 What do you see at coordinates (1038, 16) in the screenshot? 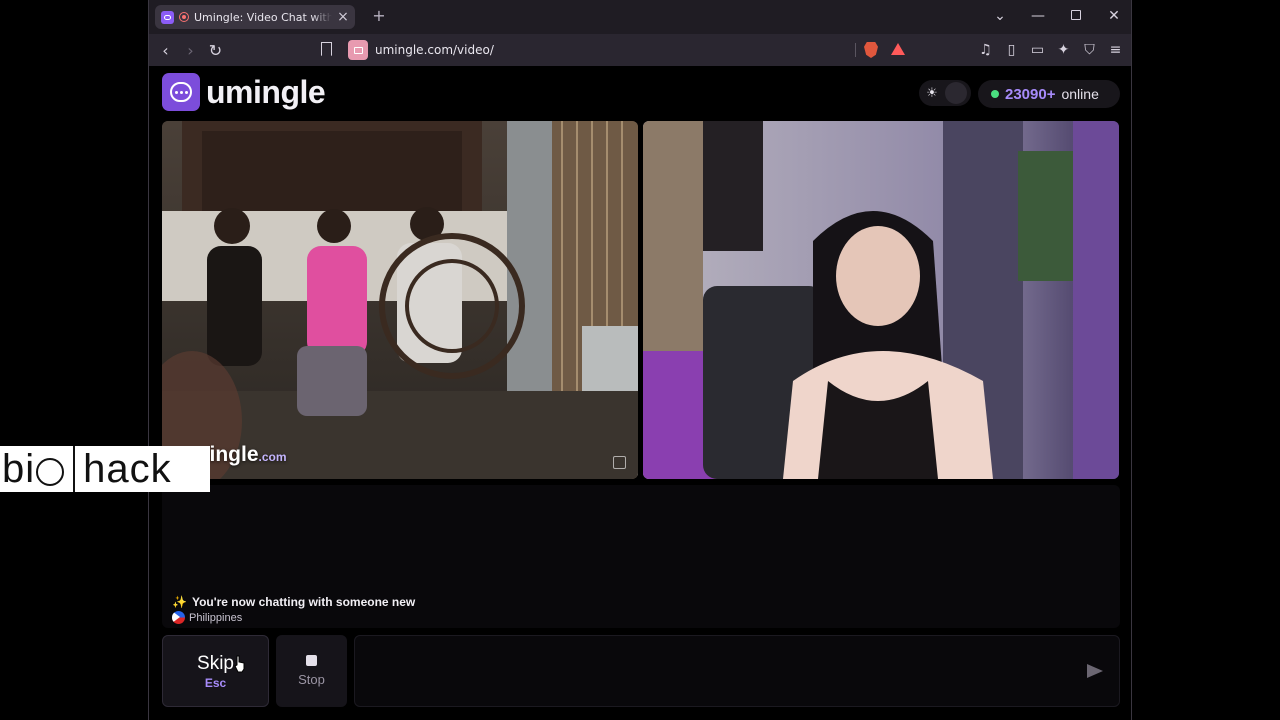
I see `minimize-icon: —` at bounding box center [1038, 16].